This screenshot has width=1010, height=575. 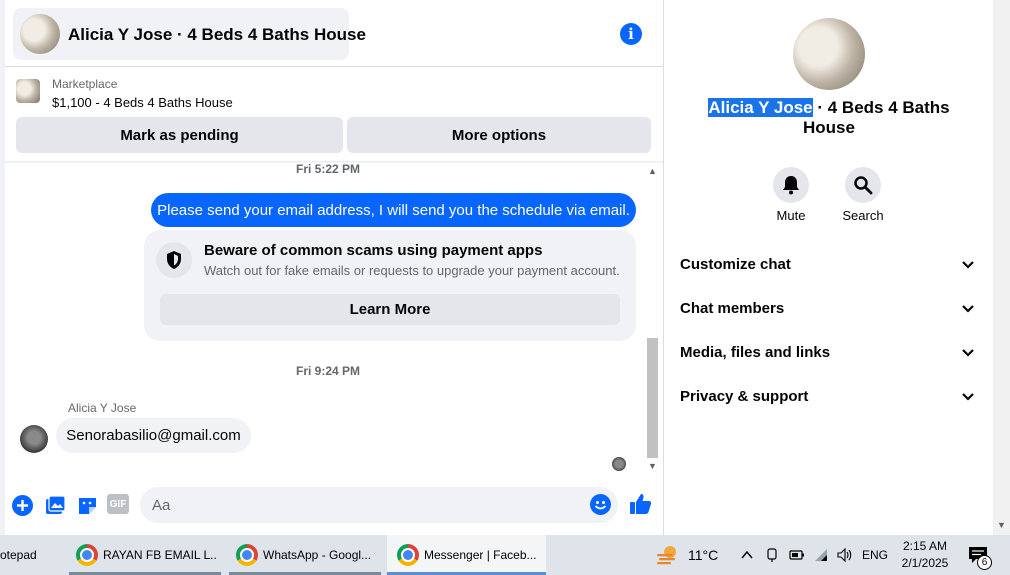 What do you see at coordinates (2, 267) in the screenshot?
I see `window-edge` at bounding box center [2, 267].